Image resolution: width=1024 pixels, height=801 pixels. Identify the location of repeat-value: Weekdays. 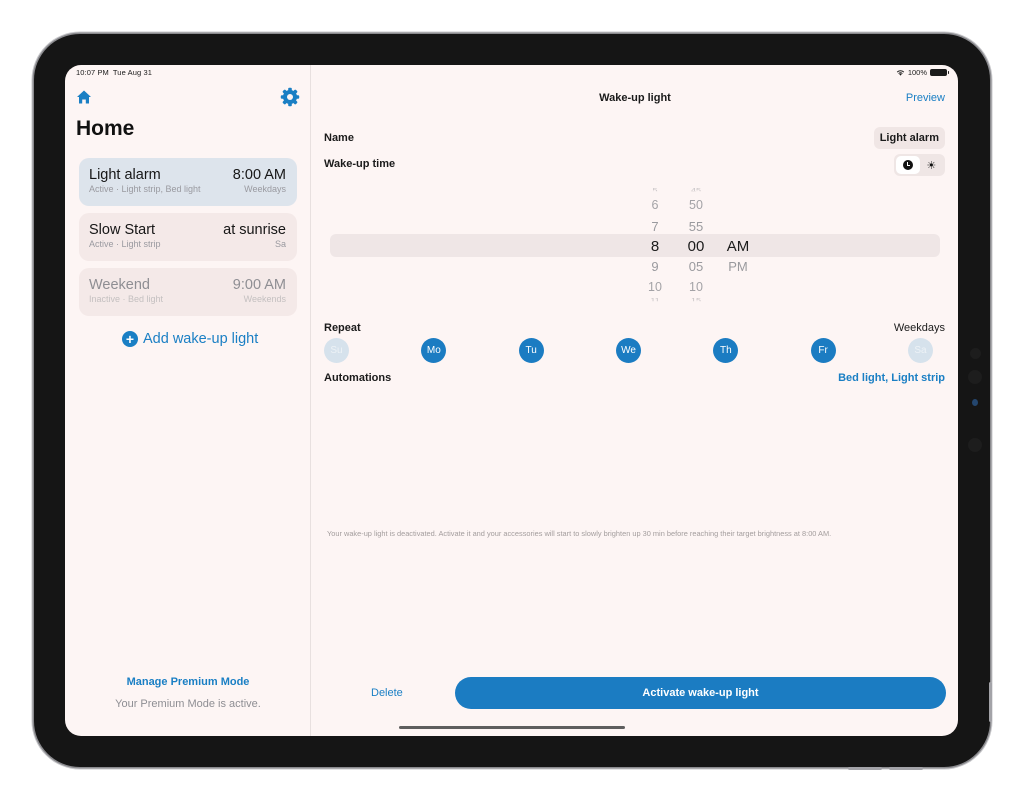
(919, 328).